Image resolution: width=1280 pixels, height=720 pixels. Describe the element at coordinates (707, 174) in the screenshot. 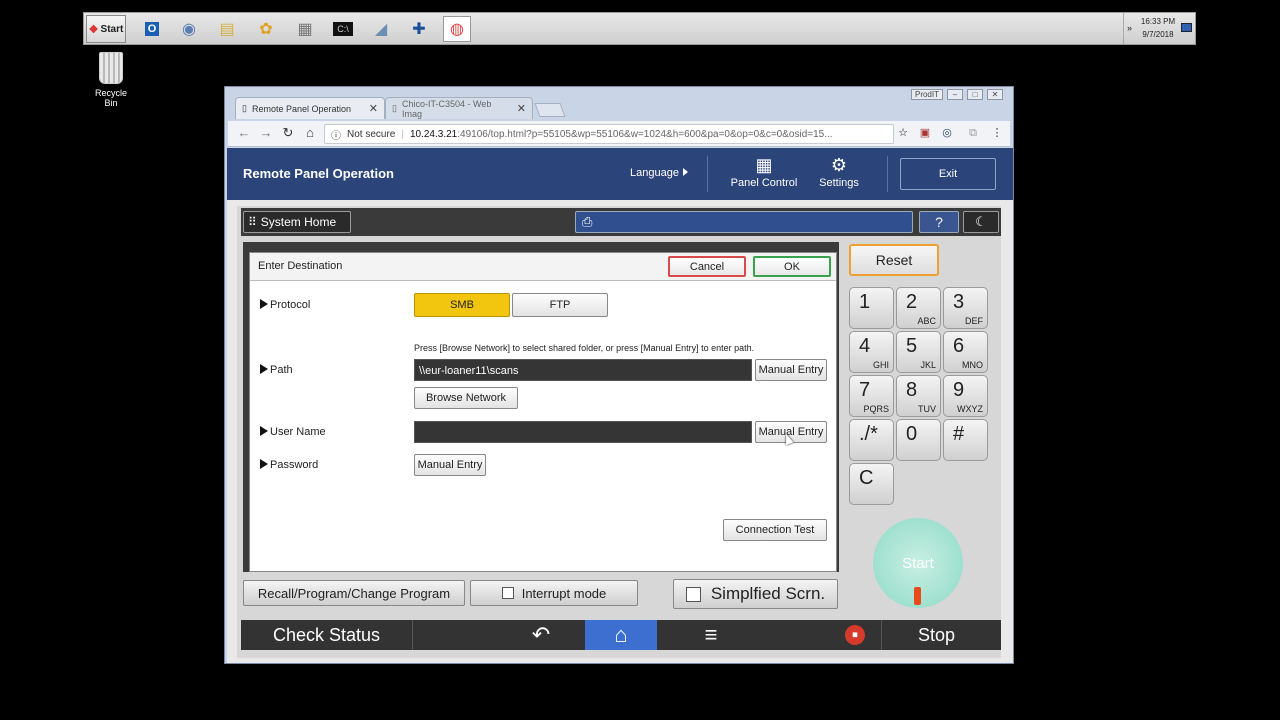

I see `divider` at that location.